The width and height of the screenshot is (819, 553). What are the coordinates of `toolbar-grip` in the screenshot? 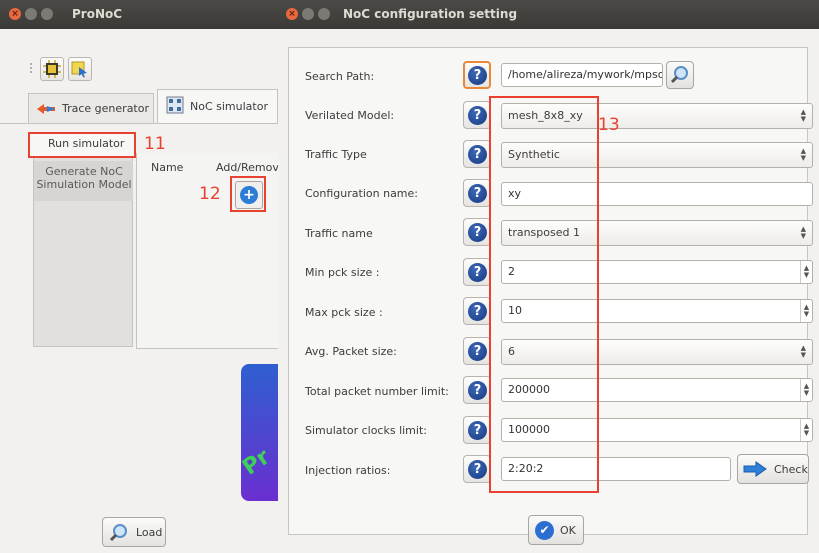 It's located at (31, 68).